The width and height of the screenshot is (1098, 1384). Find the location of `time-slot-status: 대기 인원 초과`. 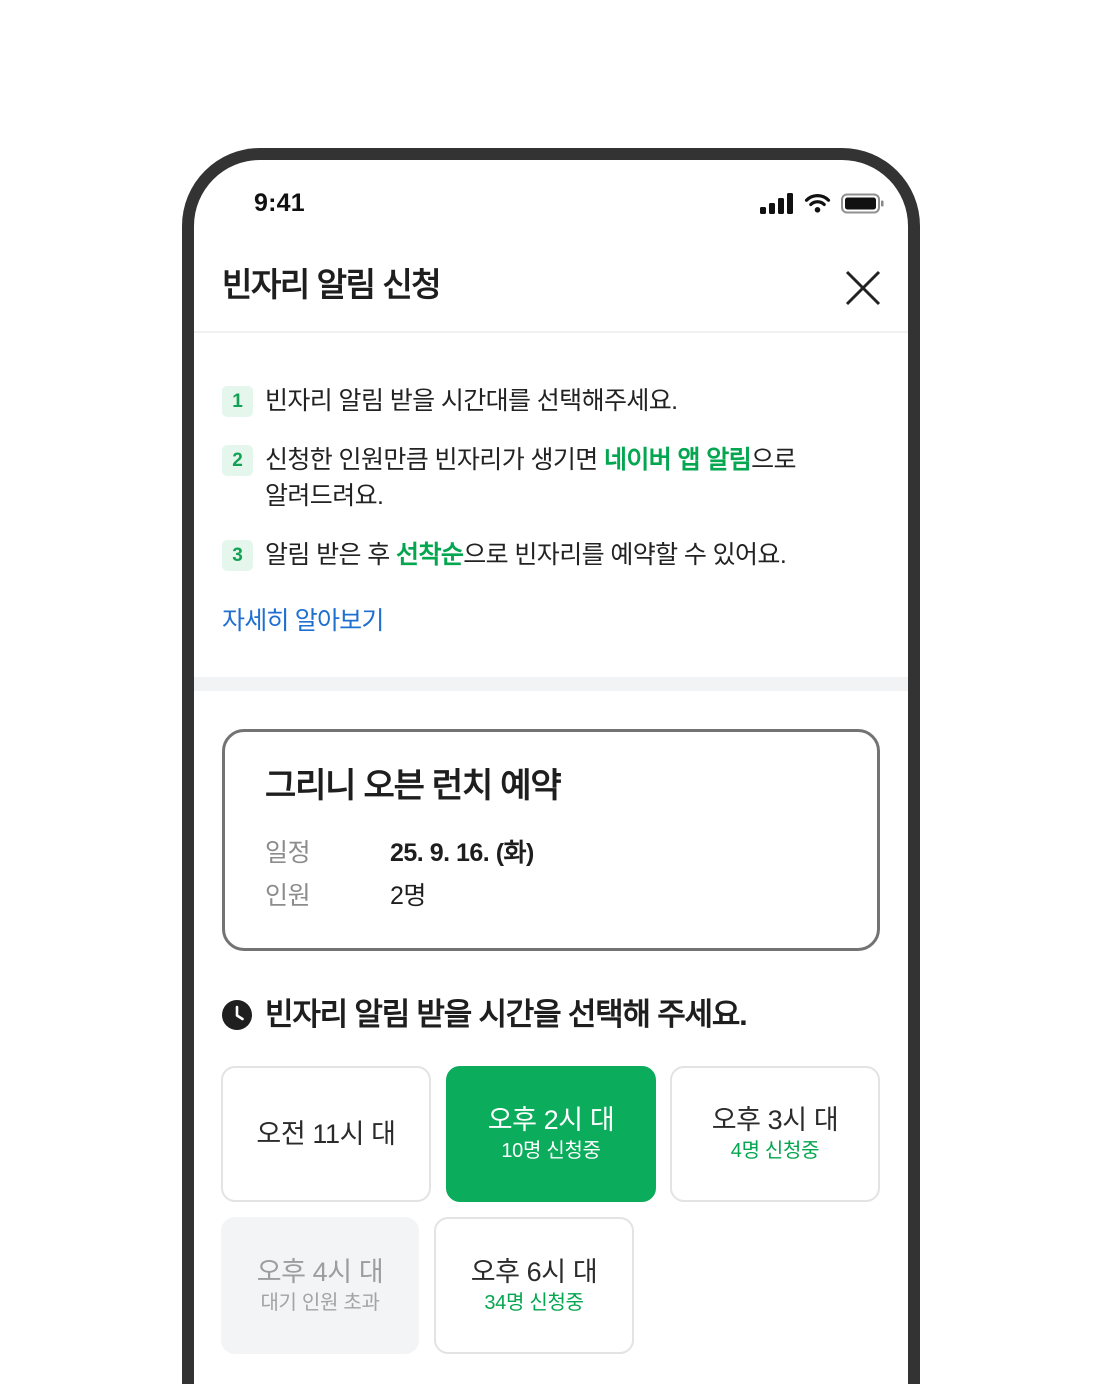

time-slot-status: 대기 인원 초과 is located at coordinates (320, 1302).